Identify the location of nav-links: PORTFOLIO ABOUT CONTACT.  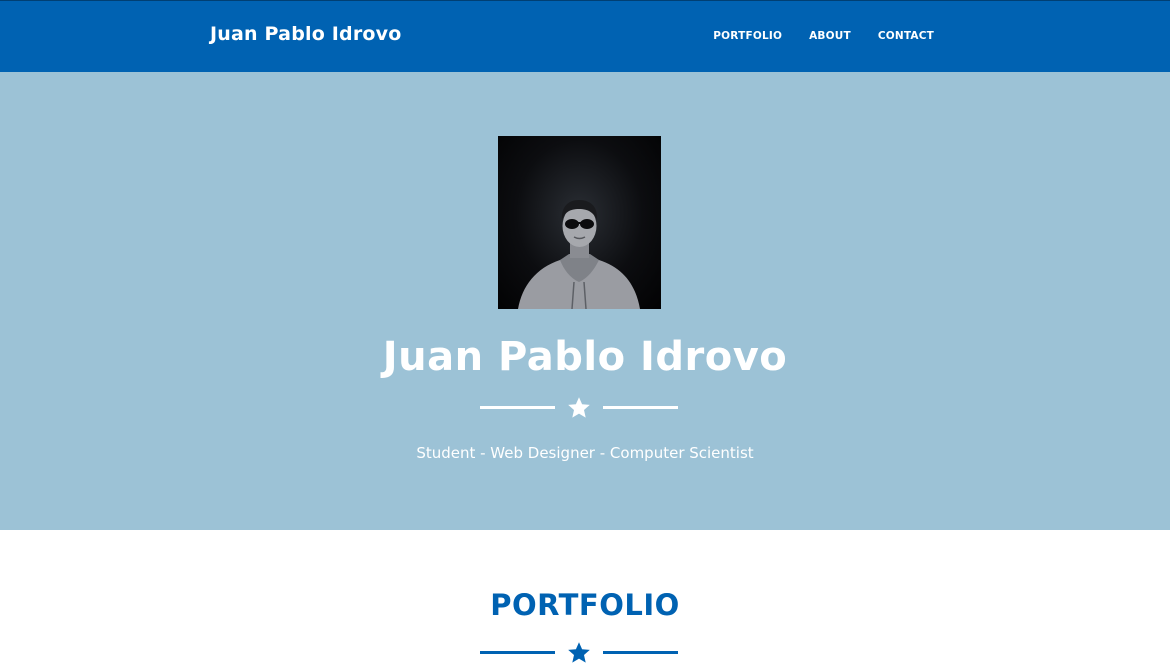
(823, 36).